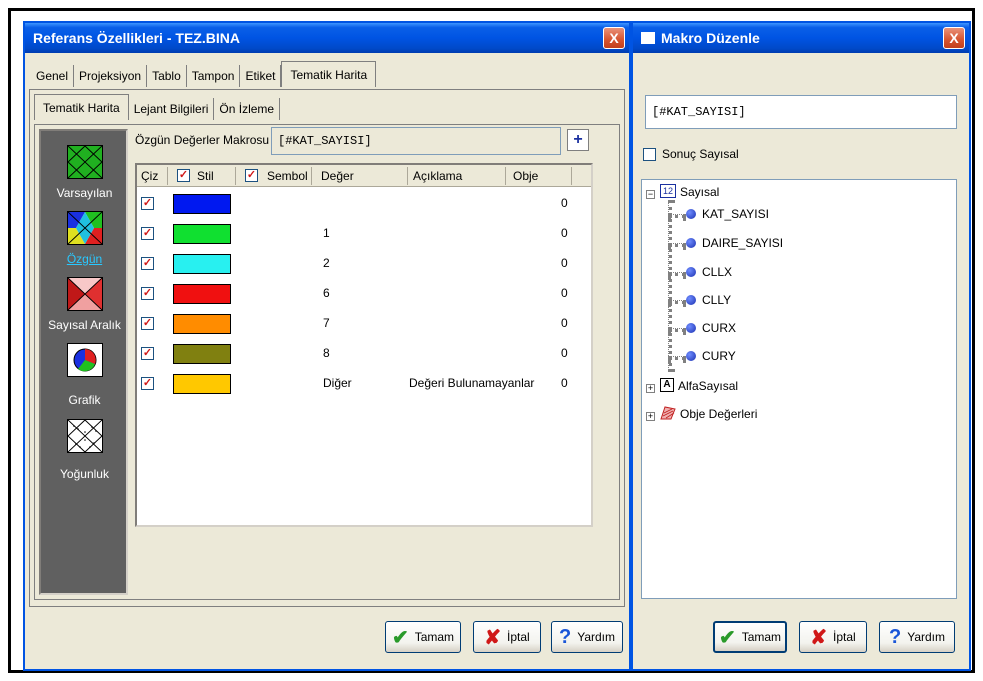  I want to click on value-cell: Diğer, so click(337, 383).